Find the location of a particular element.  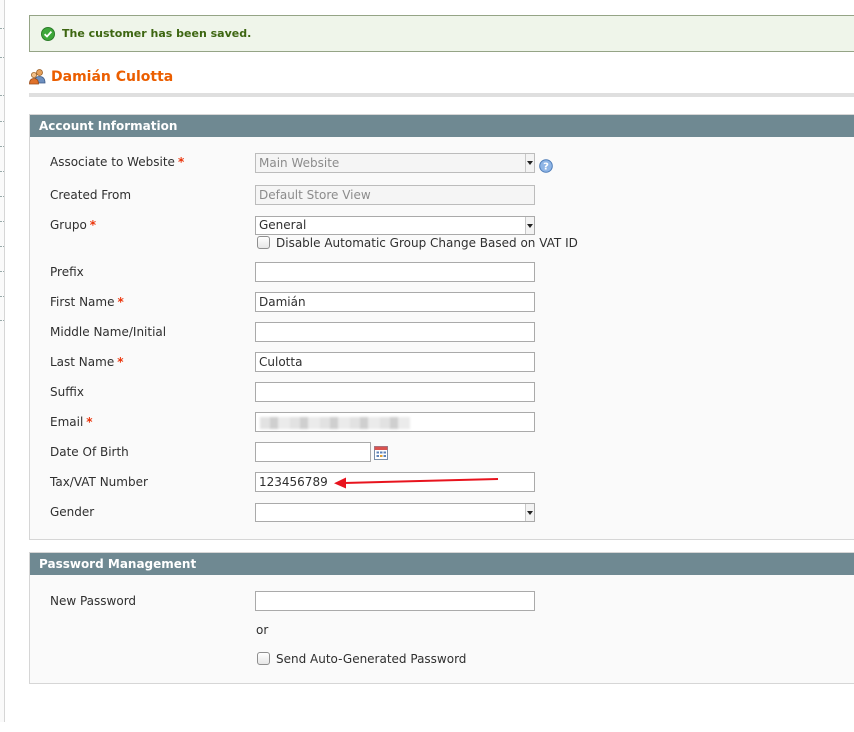

first-name-input: Damián is located at coordinates (395, 302).